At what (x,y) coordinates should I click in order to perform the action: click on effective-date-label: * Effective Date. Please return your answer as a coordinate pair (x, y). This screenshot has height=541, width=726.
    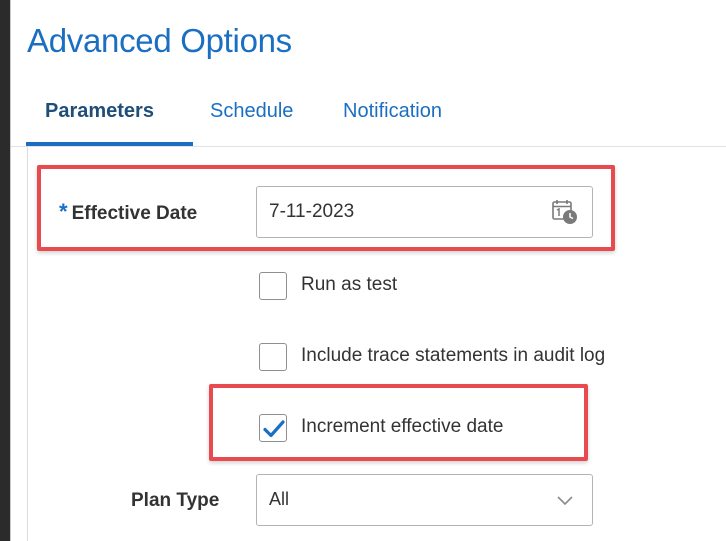
    Looking at the image, I should click on (128, 212).